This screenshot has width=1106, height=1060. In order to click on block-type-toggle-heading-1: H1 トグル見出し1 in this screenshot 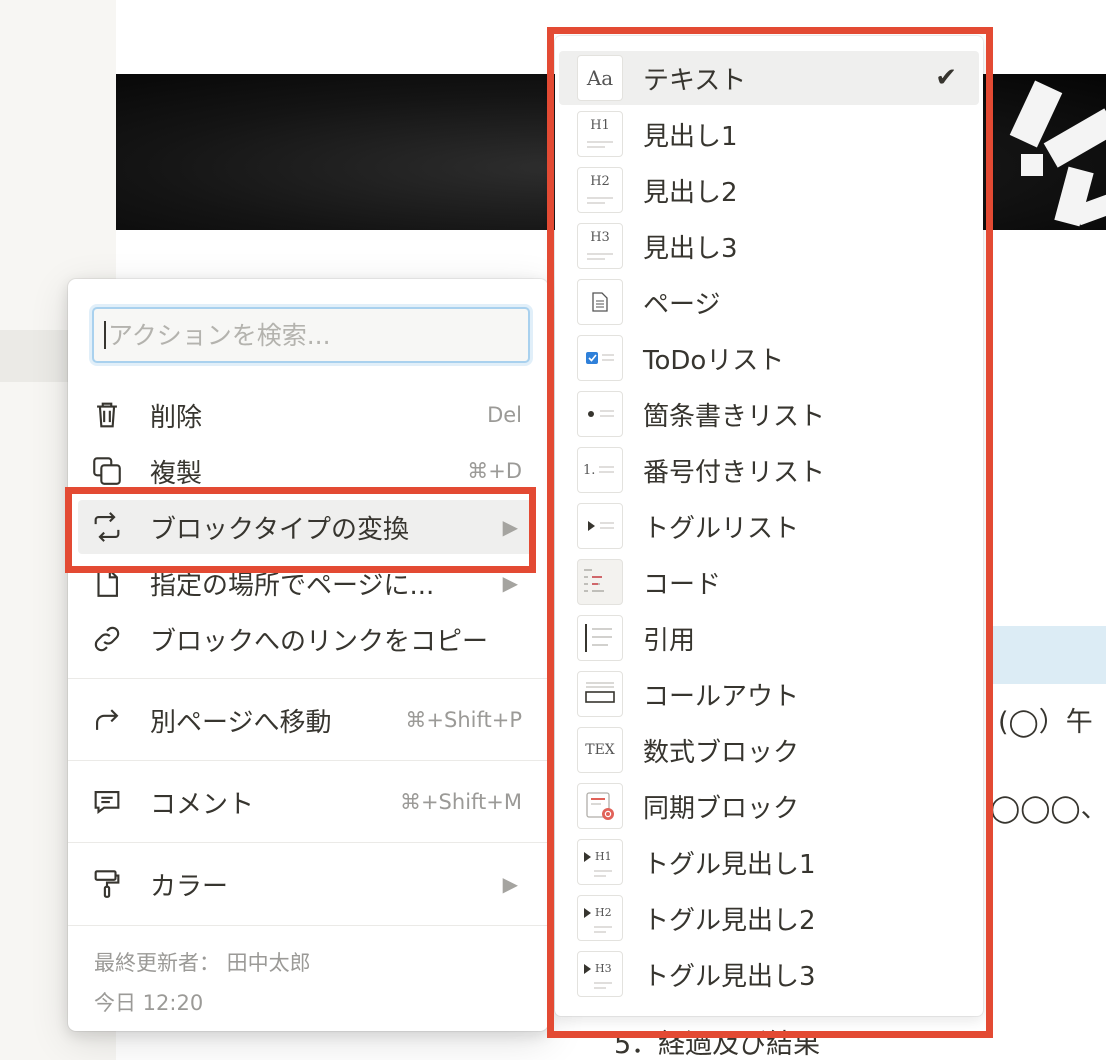, I will do `click(769, 862)`.